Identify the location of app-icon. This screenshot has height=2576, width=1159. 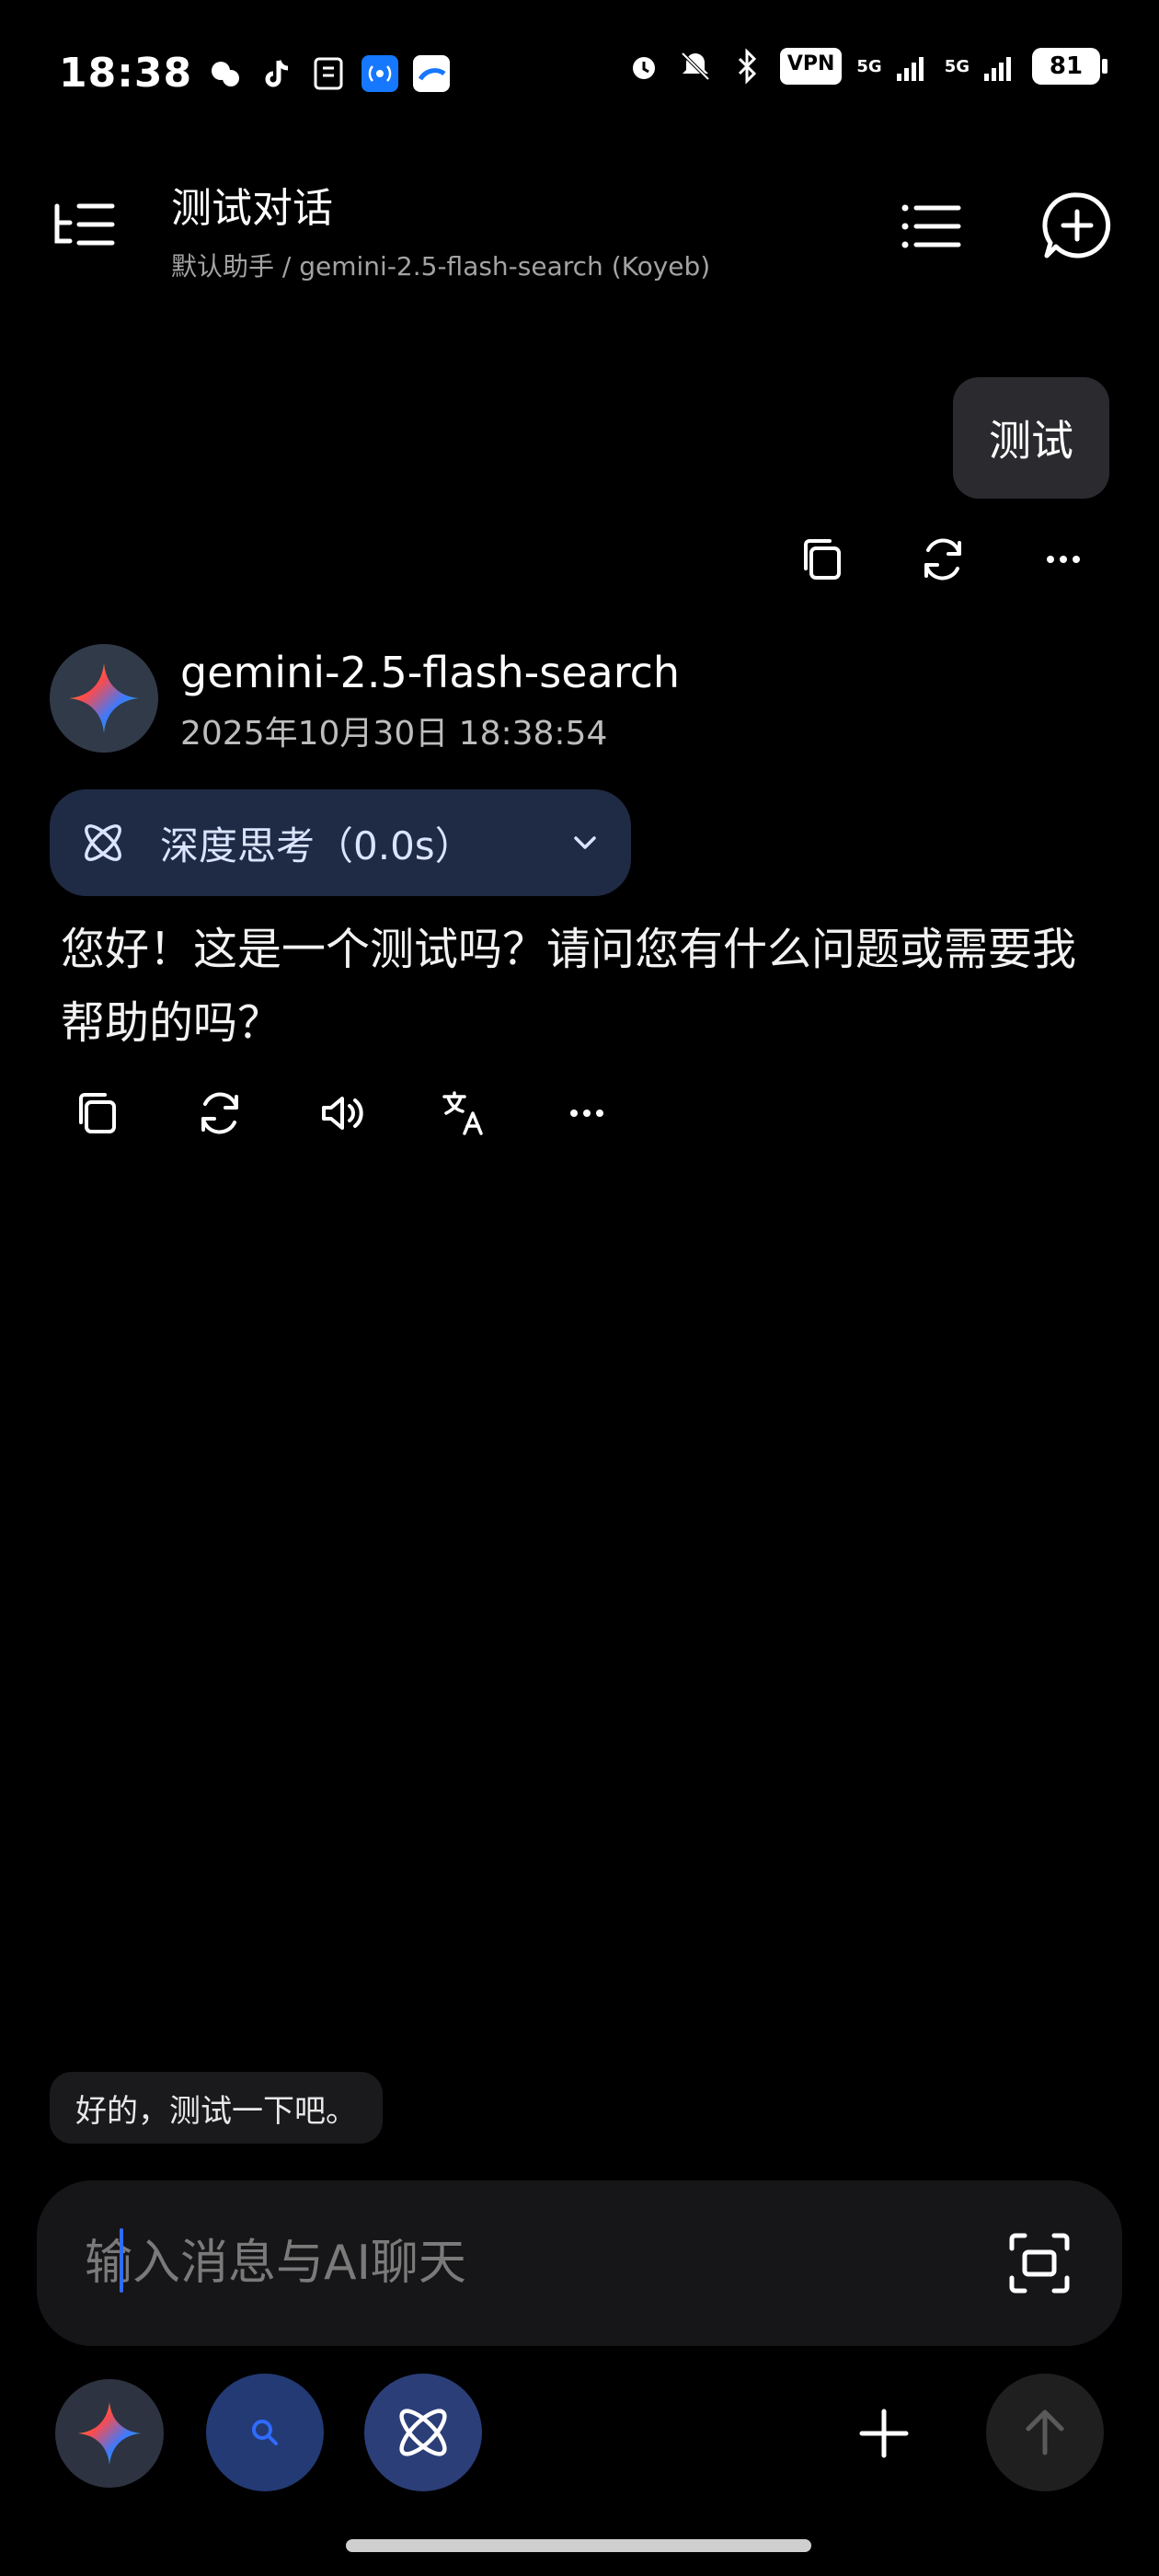
(328, 73).